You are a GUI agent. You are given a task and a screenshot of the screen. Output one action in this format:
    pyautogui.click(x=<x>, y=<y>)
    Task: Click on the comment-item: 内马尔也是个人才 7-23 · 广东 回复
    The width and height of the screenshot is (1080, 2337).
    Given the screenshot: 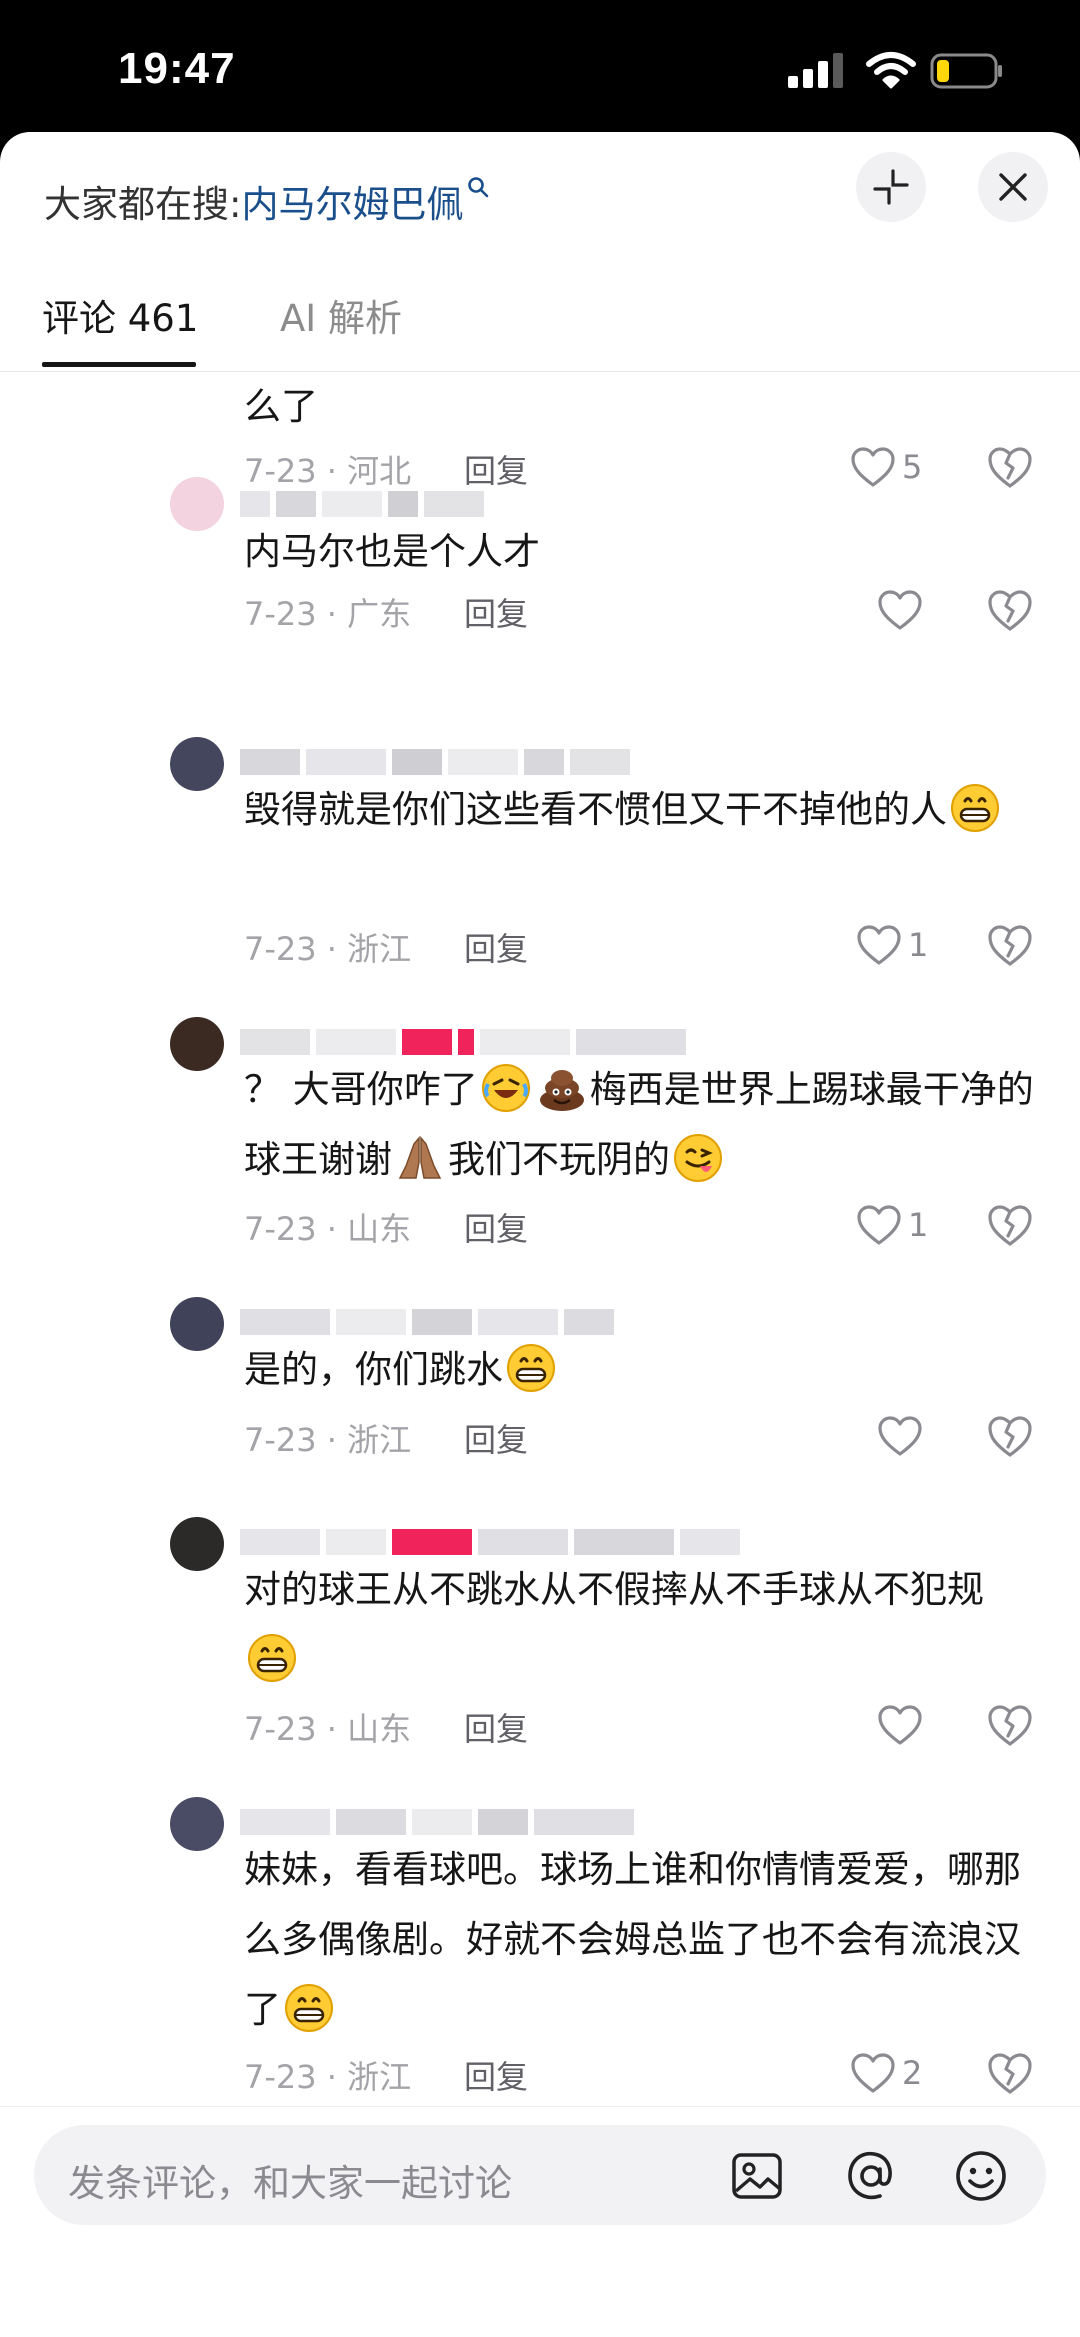 What is the action you would take?
    pyautogui.click(x=540, y=555)
    